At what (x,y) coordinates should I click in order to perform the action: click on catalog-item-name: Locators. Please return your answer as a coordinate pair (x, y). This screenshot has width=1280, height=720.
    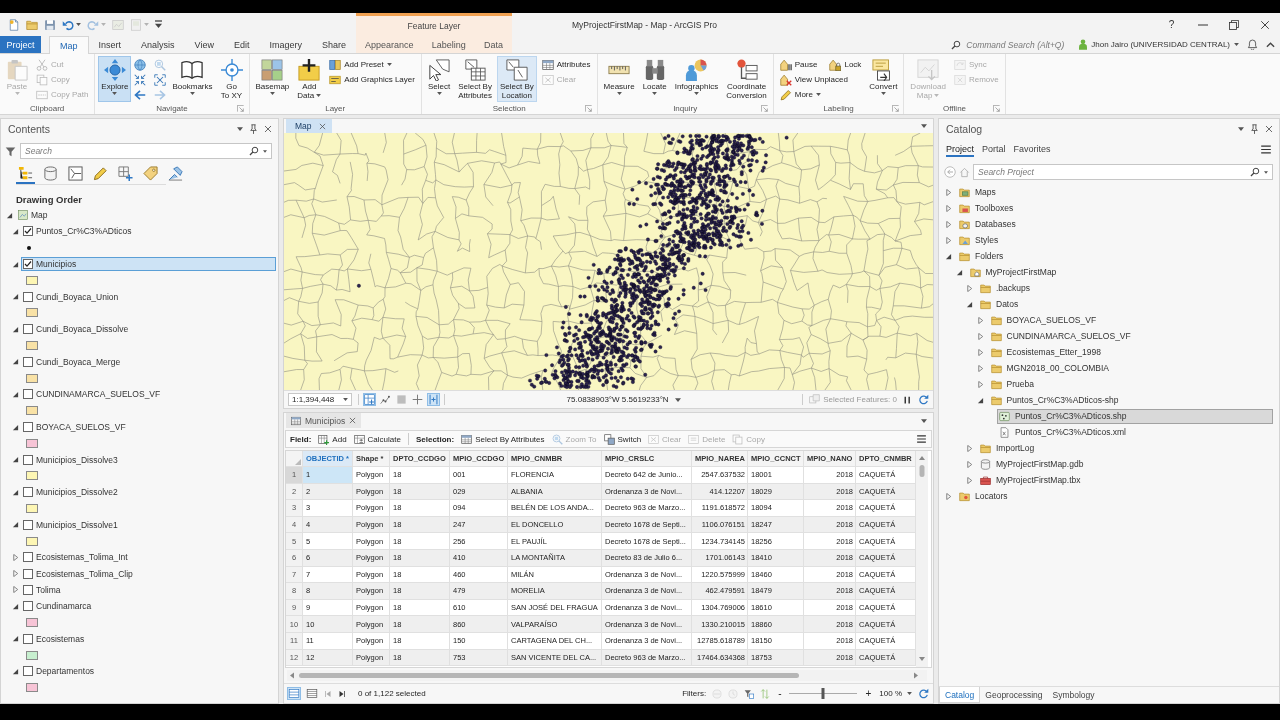
    Looking at the image, I should click on (991, 496).